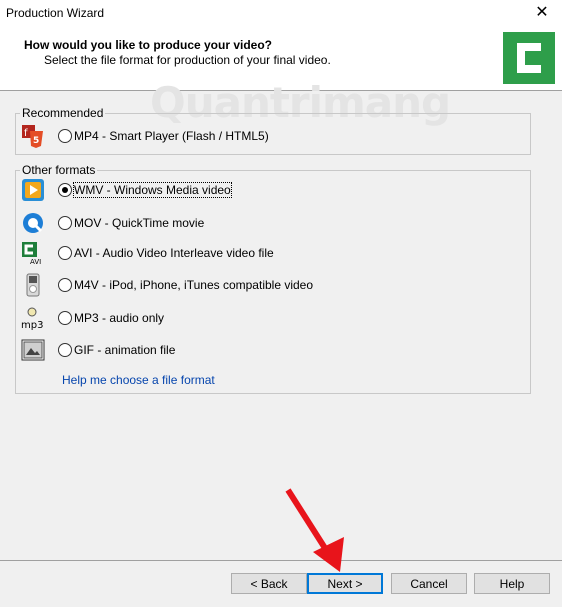 The image size is (562, 607). What do you see at coordinates (35, 261) in the screenshot?
I see `svg-text: AVI` at bounding box center [35, 261].